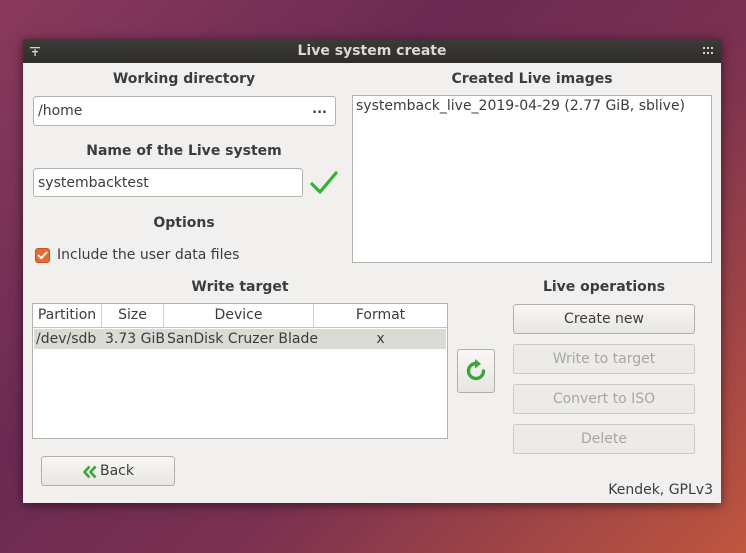  I want to click on back-button-label: Back, so click(117, 471).